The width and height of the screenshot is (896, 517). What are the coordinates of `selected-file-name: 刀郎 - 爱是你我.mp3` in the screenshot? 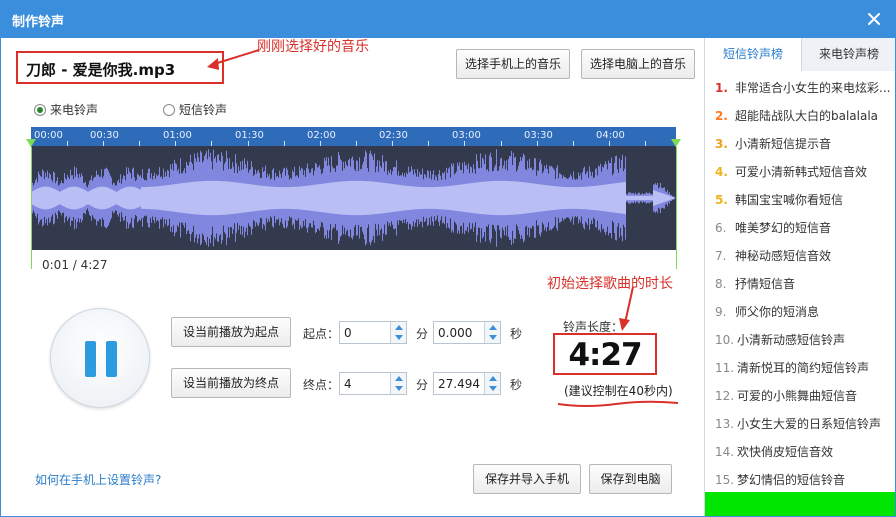 It's located at (101, 70).